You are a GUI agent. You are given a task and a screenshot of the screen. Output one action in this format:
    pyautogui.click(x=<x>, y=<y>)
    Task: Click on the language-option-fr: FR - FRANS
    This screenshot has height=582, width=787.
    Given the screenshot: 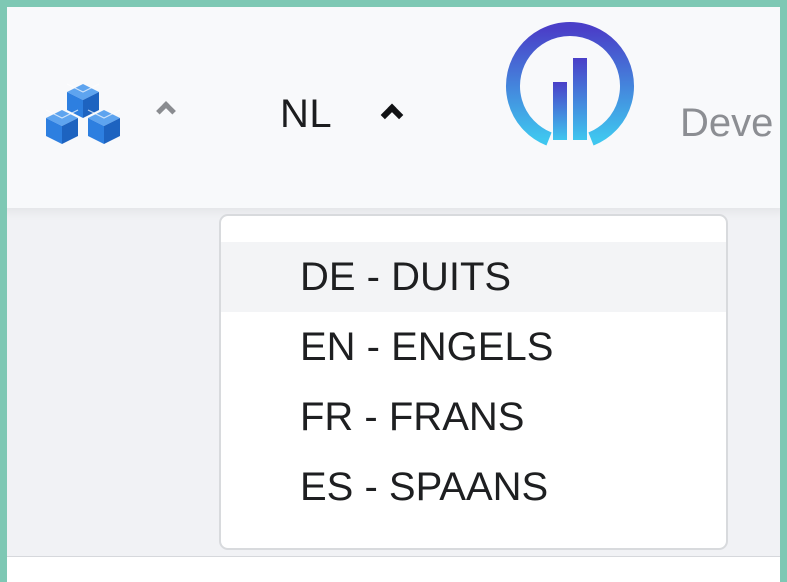 What is the action you would take?
    pyautogui.click(x=473, y=417)
    